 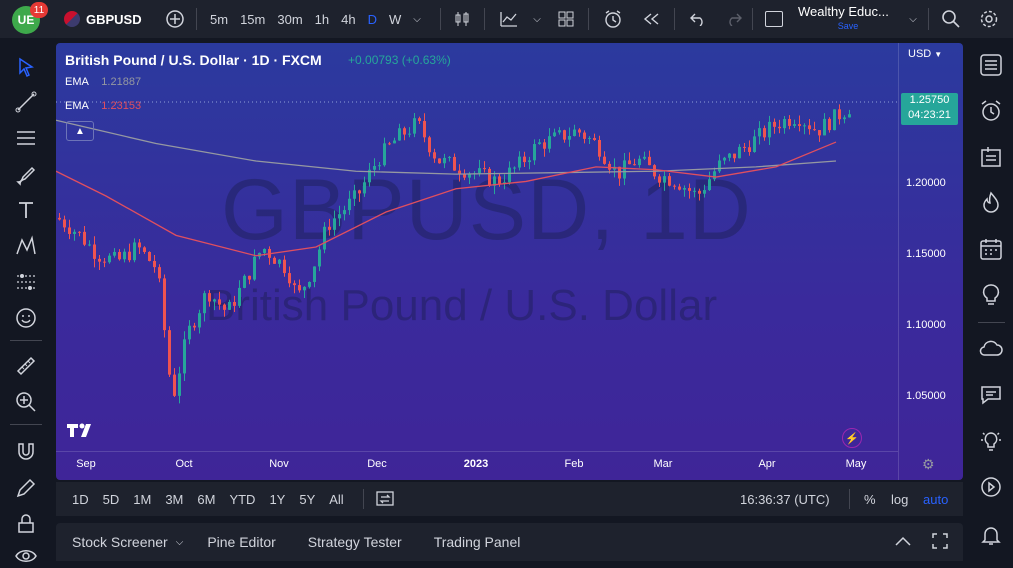 What do you see at coordinates (26, 102) in the screenshot?
I see `trend-line-icon` at bounding box center [26, 102].